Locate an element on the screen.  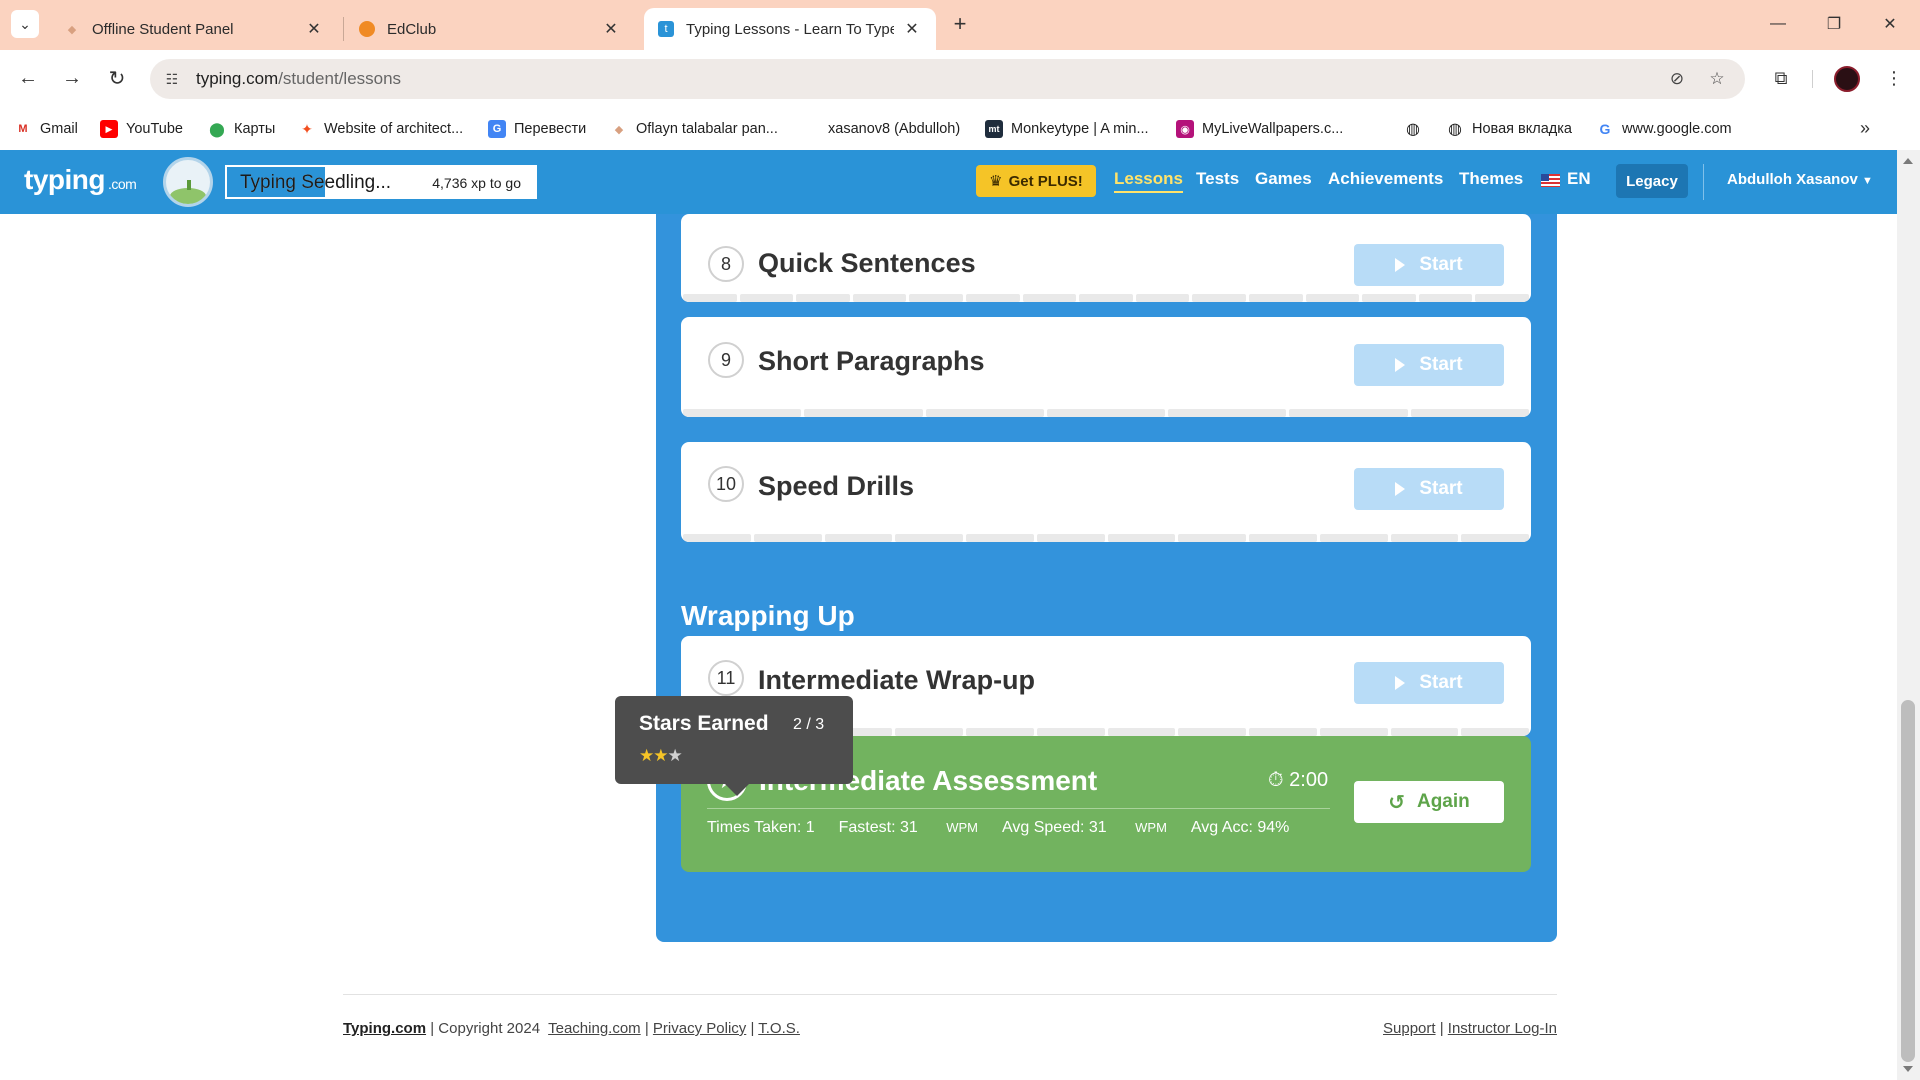
scroll-up-arrow-icon is located at coordinates (1908, 161).